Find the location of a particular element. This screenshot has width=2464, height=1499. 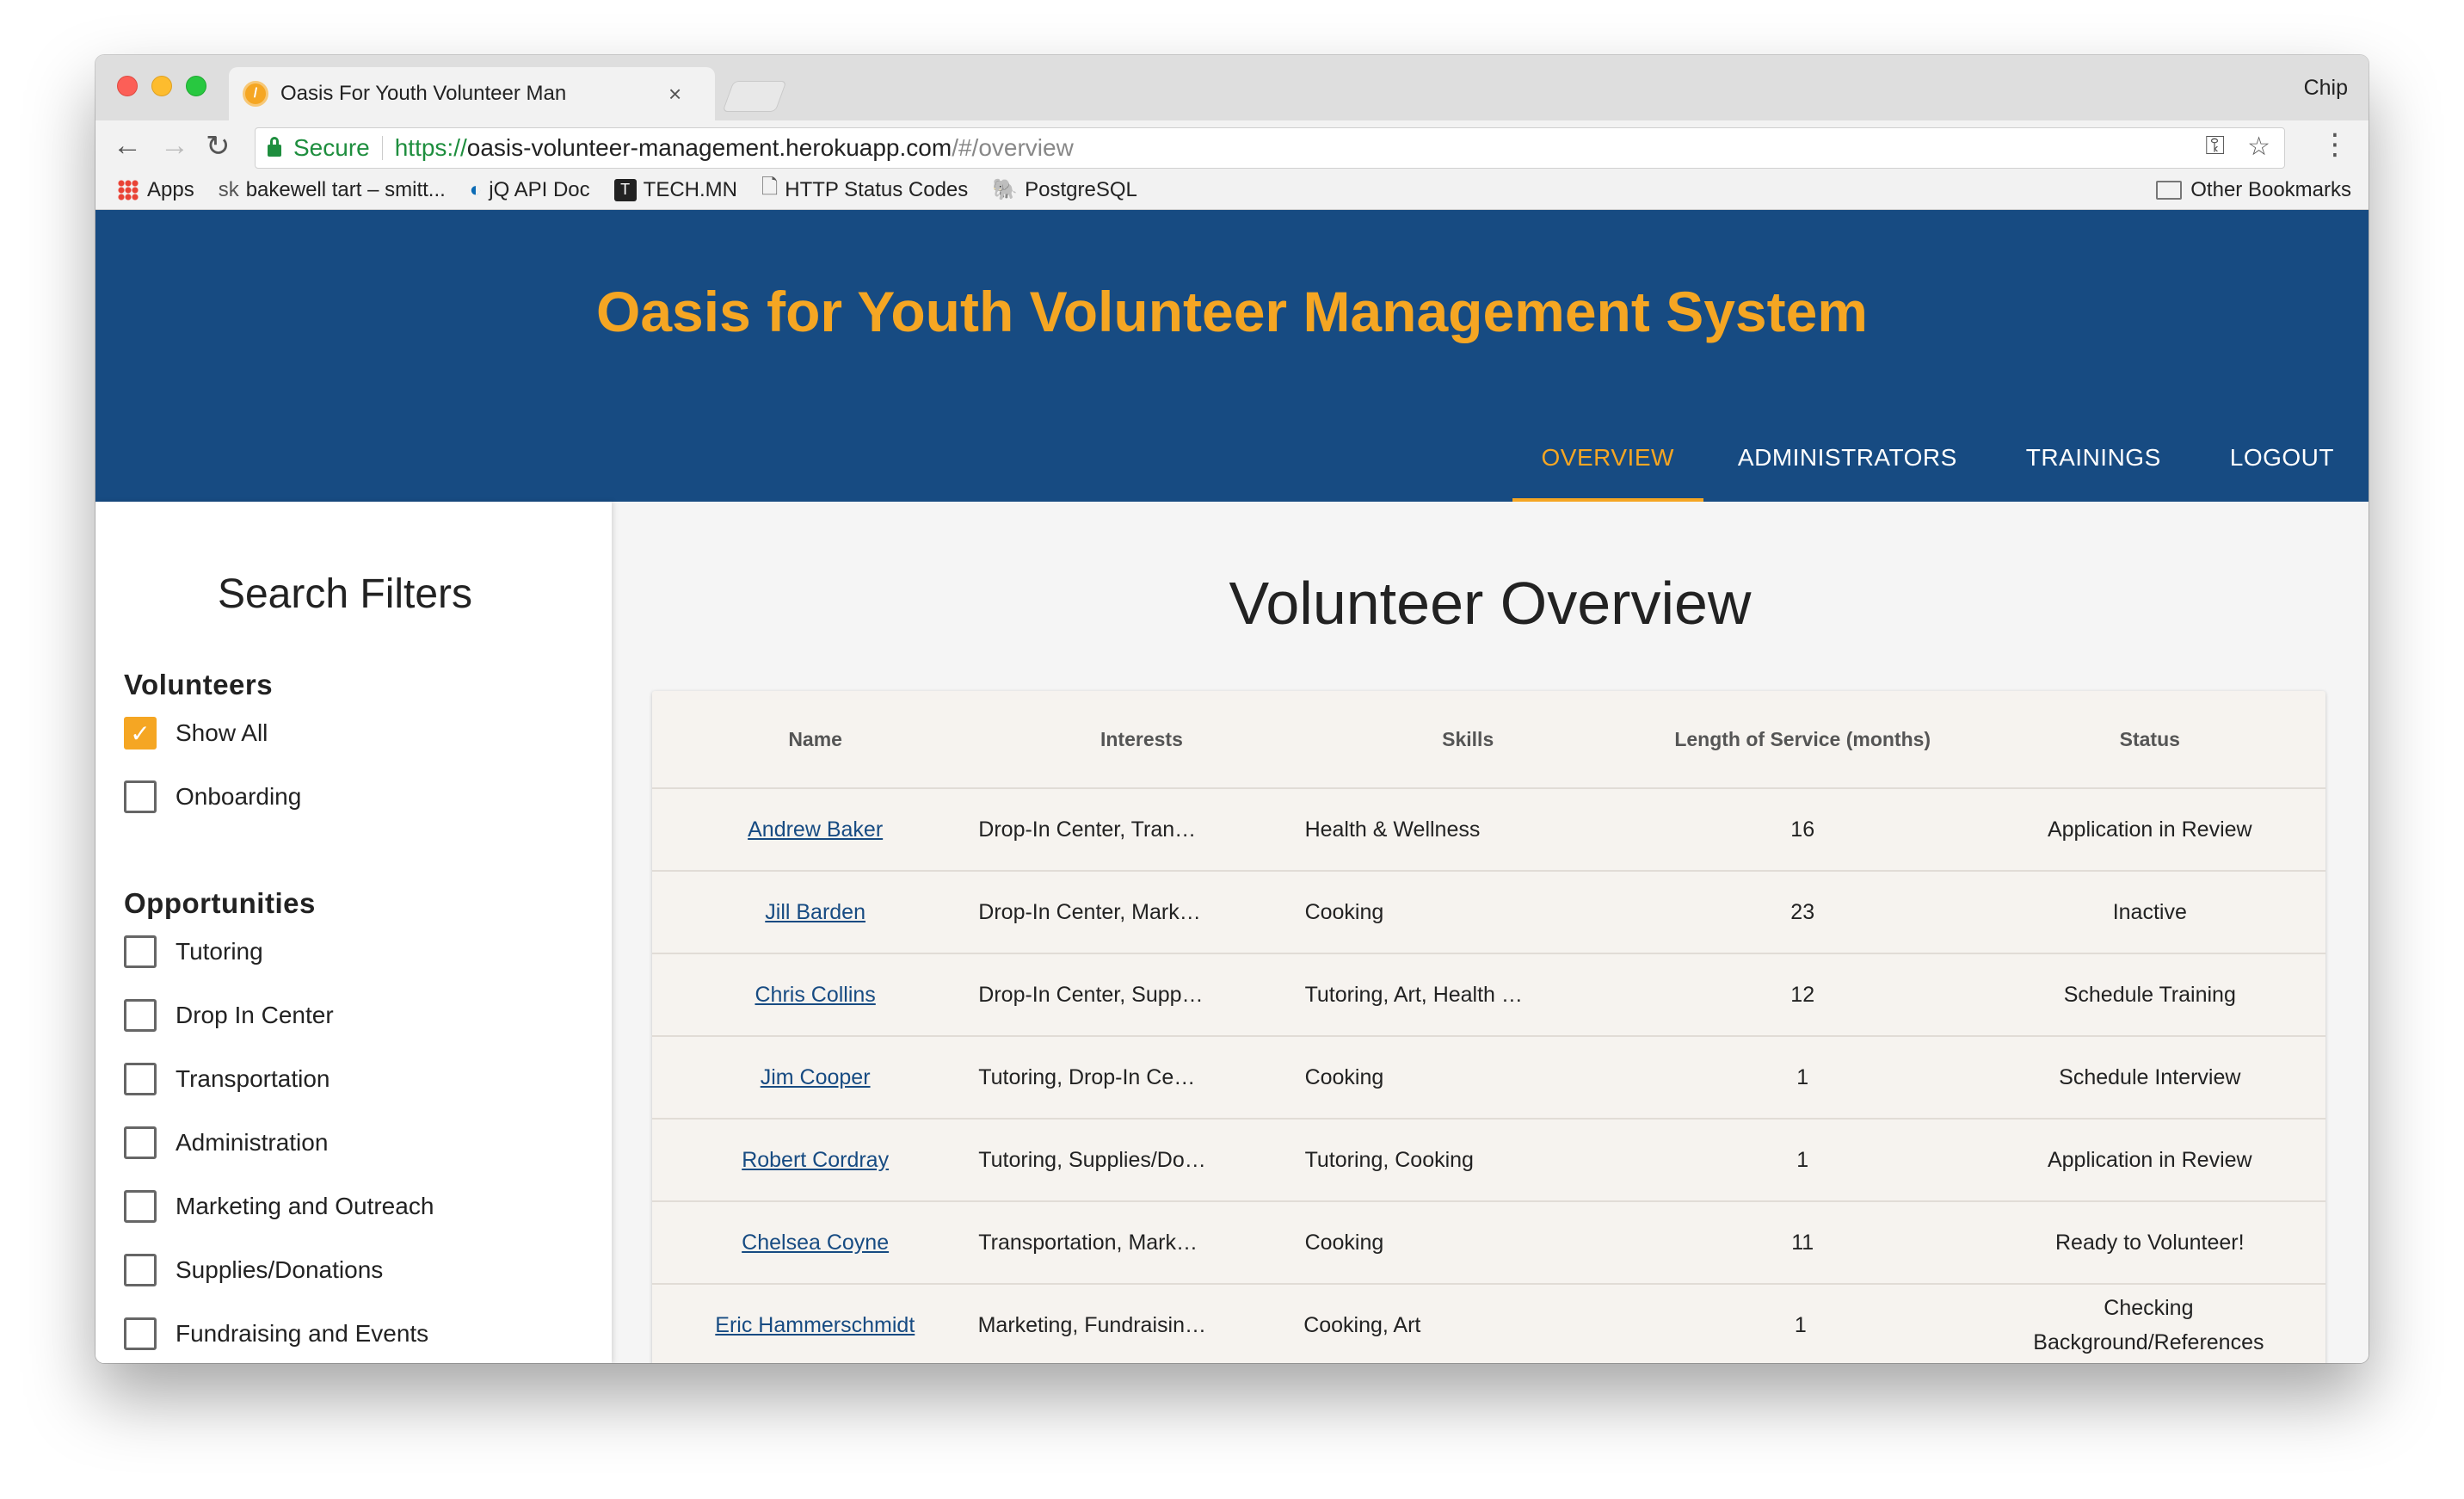

filter-transportation: Transportation is located at coordinates (227, 1079).